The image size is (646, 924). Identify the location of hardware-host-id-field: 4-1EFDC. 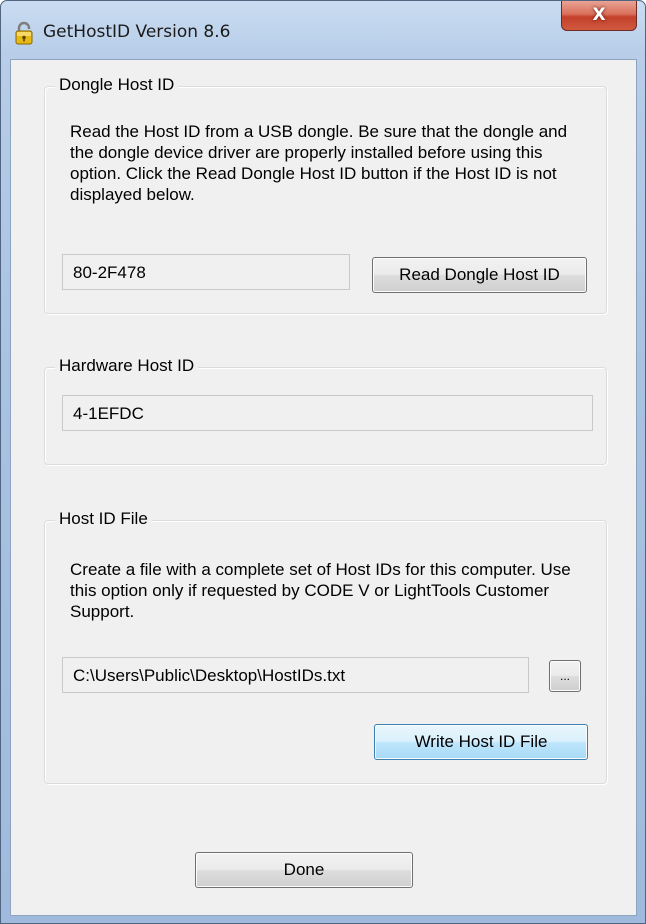
(327, 413).